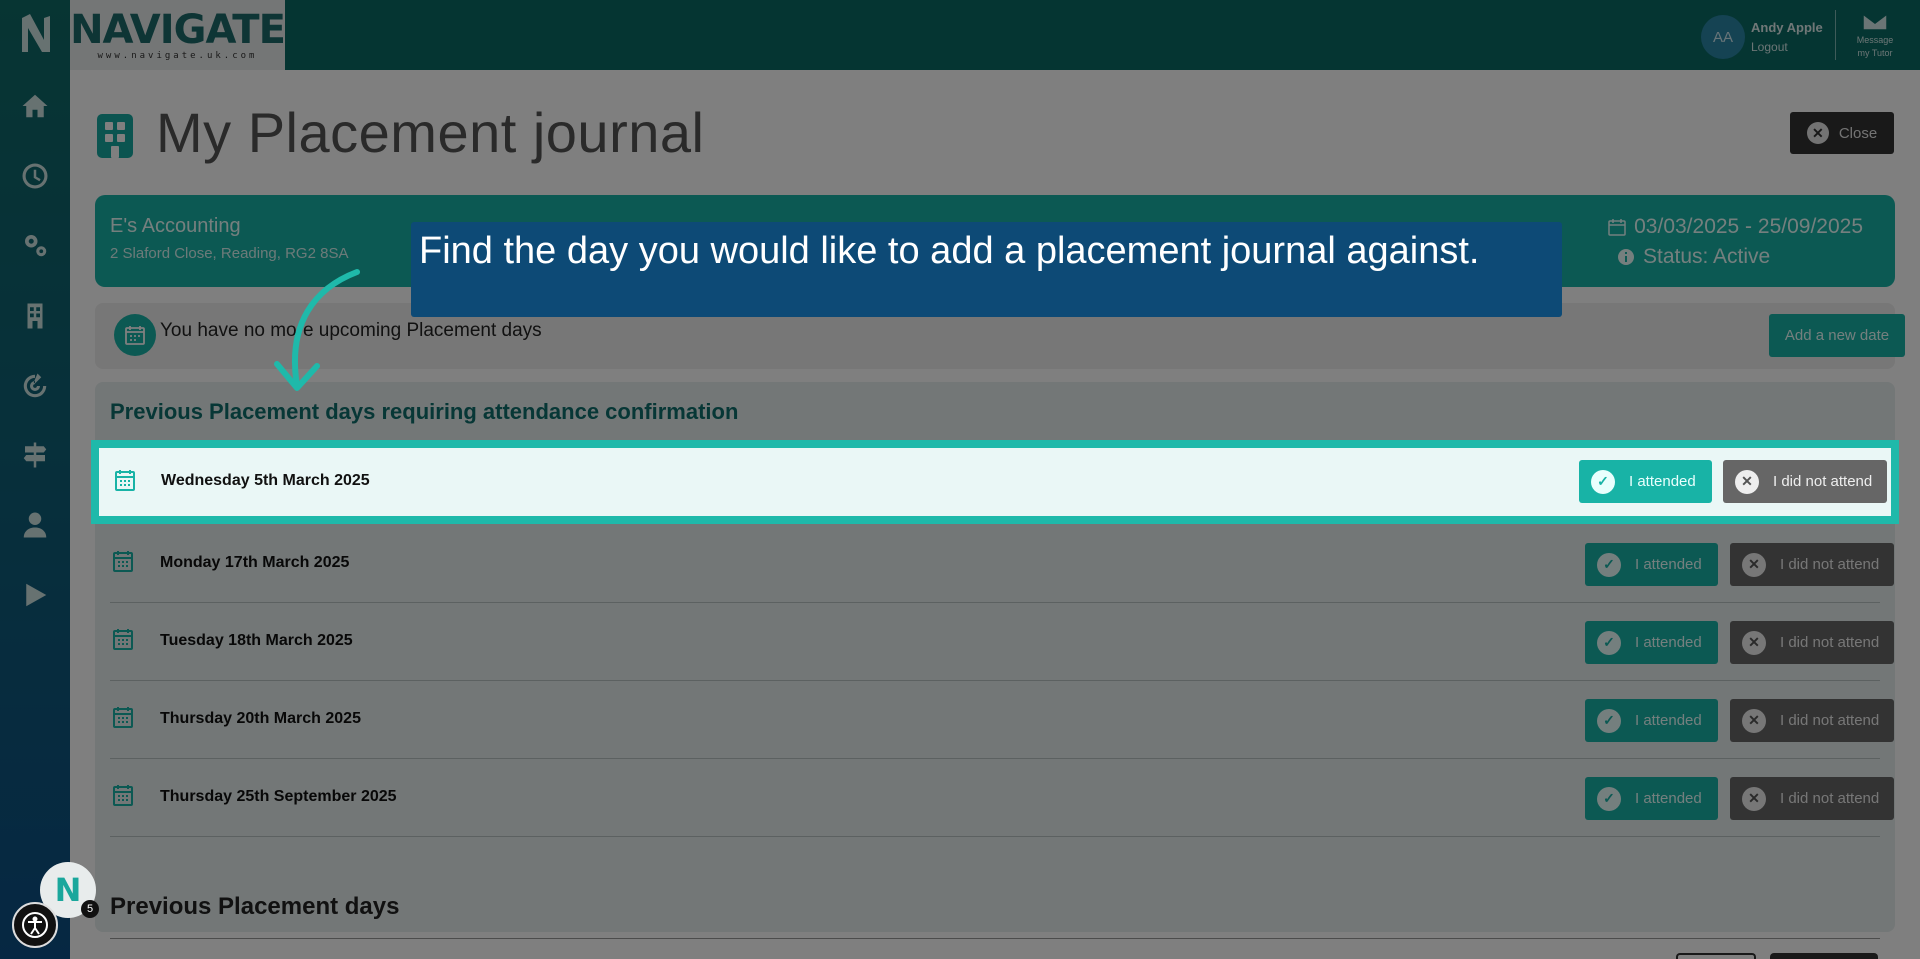 Image resolution: width=1920 pixels, height=959 pixels. What do you see at coordinates (90, 909) in the screenshot?
I see `notification-count: 5` at bounding box center [90, 909].